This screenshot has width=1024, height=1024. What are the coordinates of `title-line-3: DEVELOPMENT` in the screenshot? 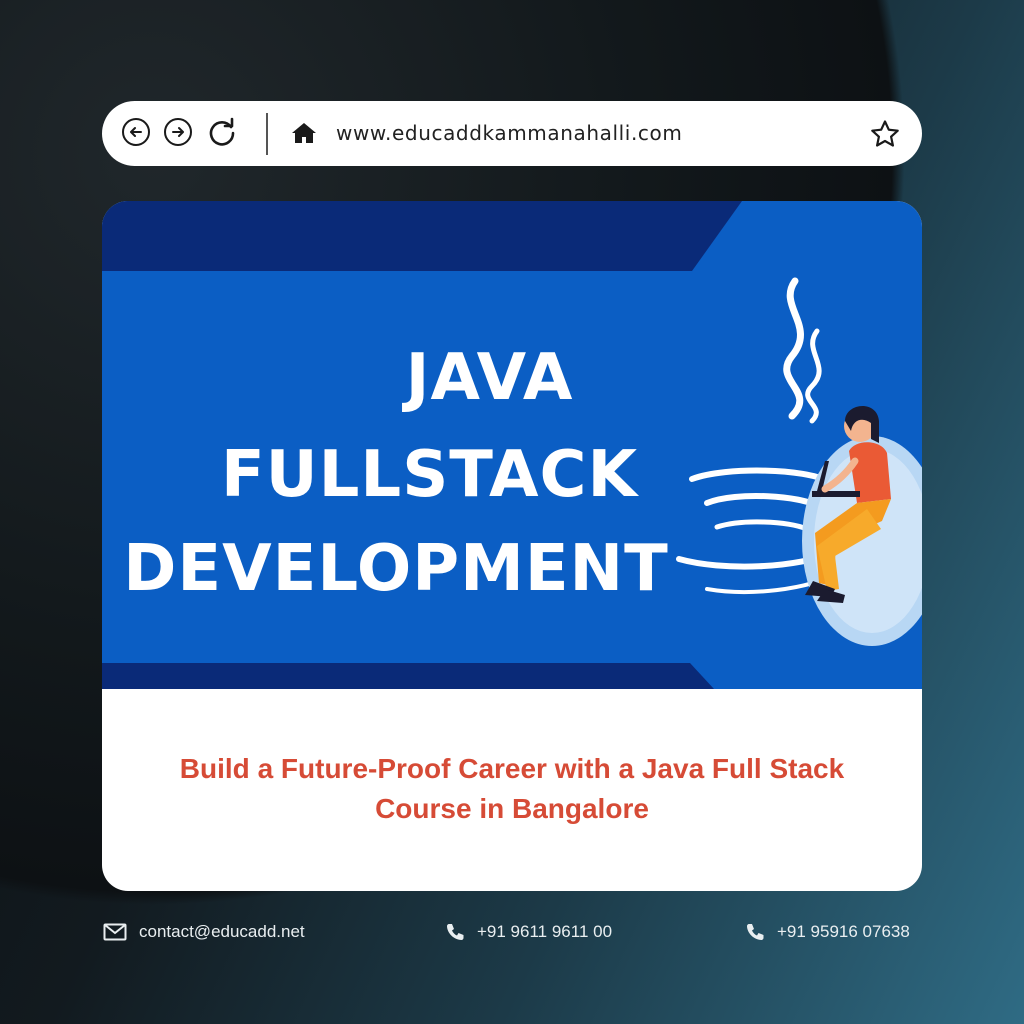 It's located at (396, 569).